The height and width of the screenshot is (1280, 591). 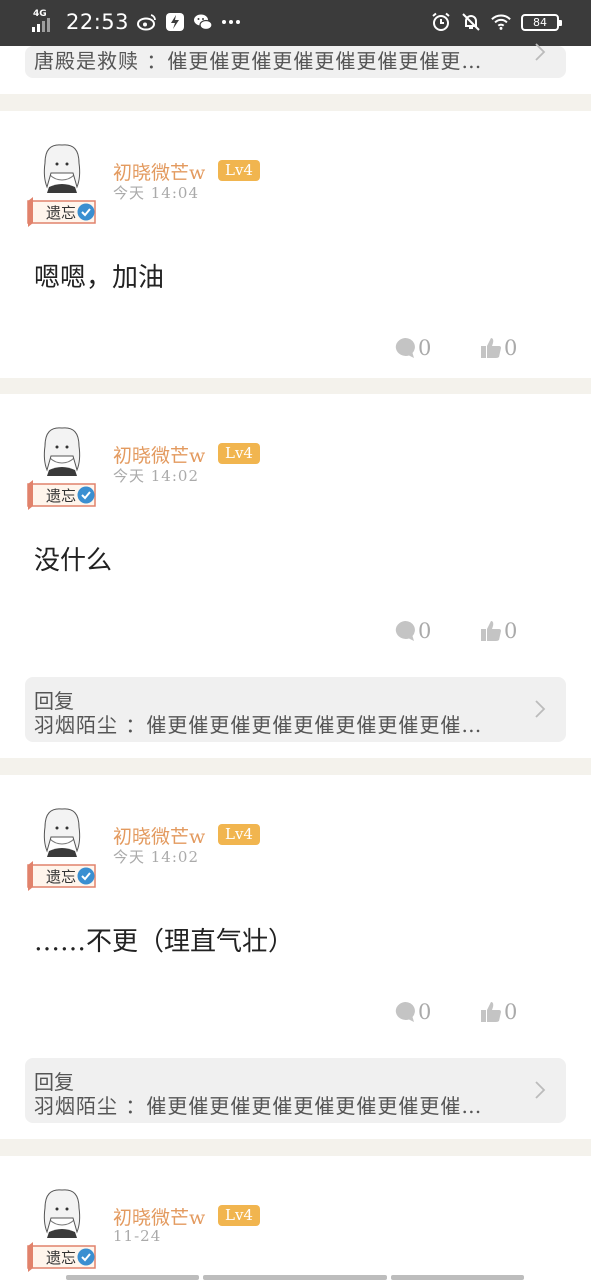 I want to click on status-bar: 4G 22:53 84, so click(x=295, y=23).